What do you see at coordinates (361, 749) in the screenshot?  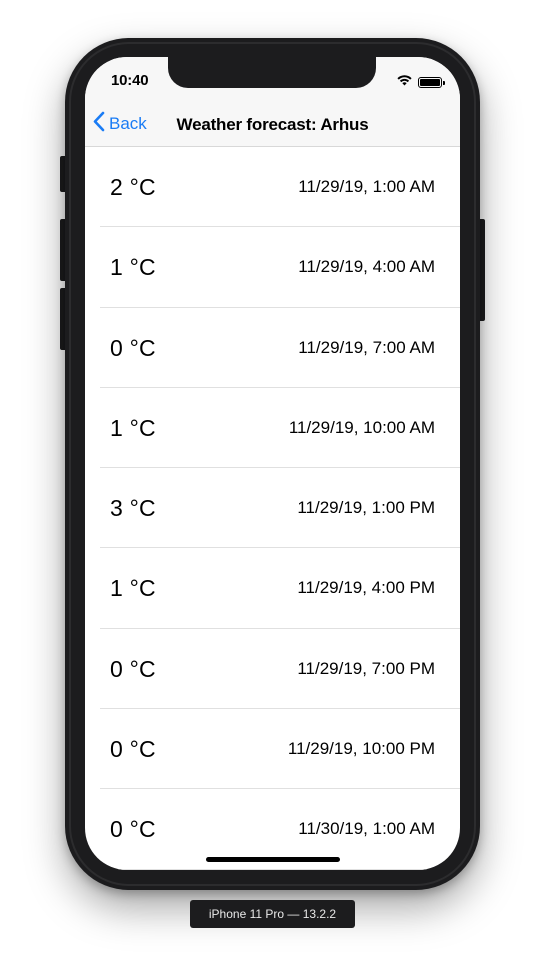 I see `datetime-label: 11/29/19, 10:00 PM` at bounding box center [361, 749].